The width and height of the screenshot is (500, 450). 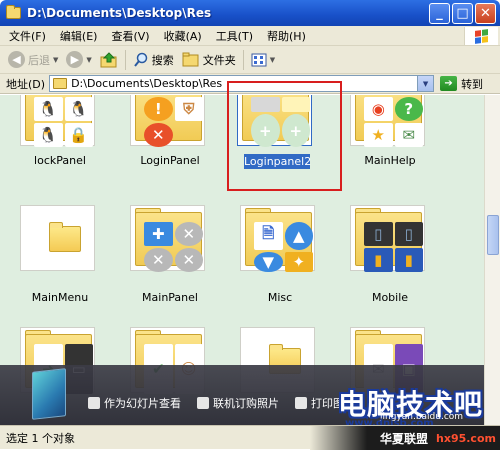 I want to click on folder-item: 🗎 ▲ ▼ ✦ Misc, so click(x=280, y=255).